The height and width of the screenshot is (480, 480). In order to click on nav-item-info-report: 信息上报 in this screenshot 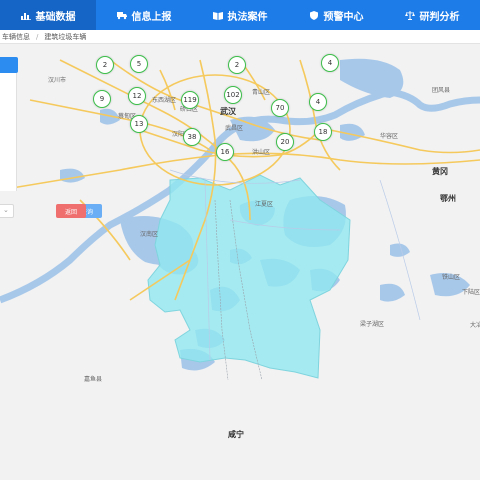, I will do `click(144, 15)`.